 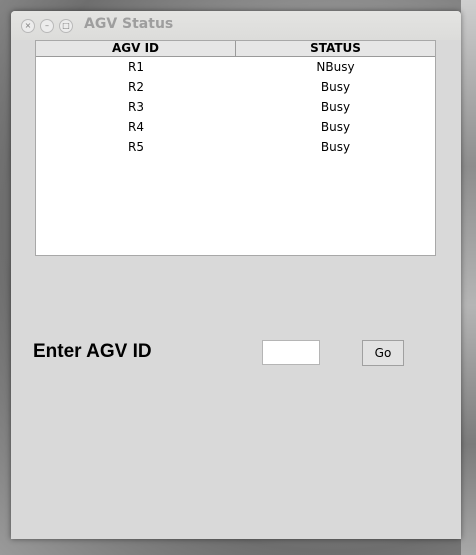 I want to click on maximize-window-button: □, so click(x=66, y=26).